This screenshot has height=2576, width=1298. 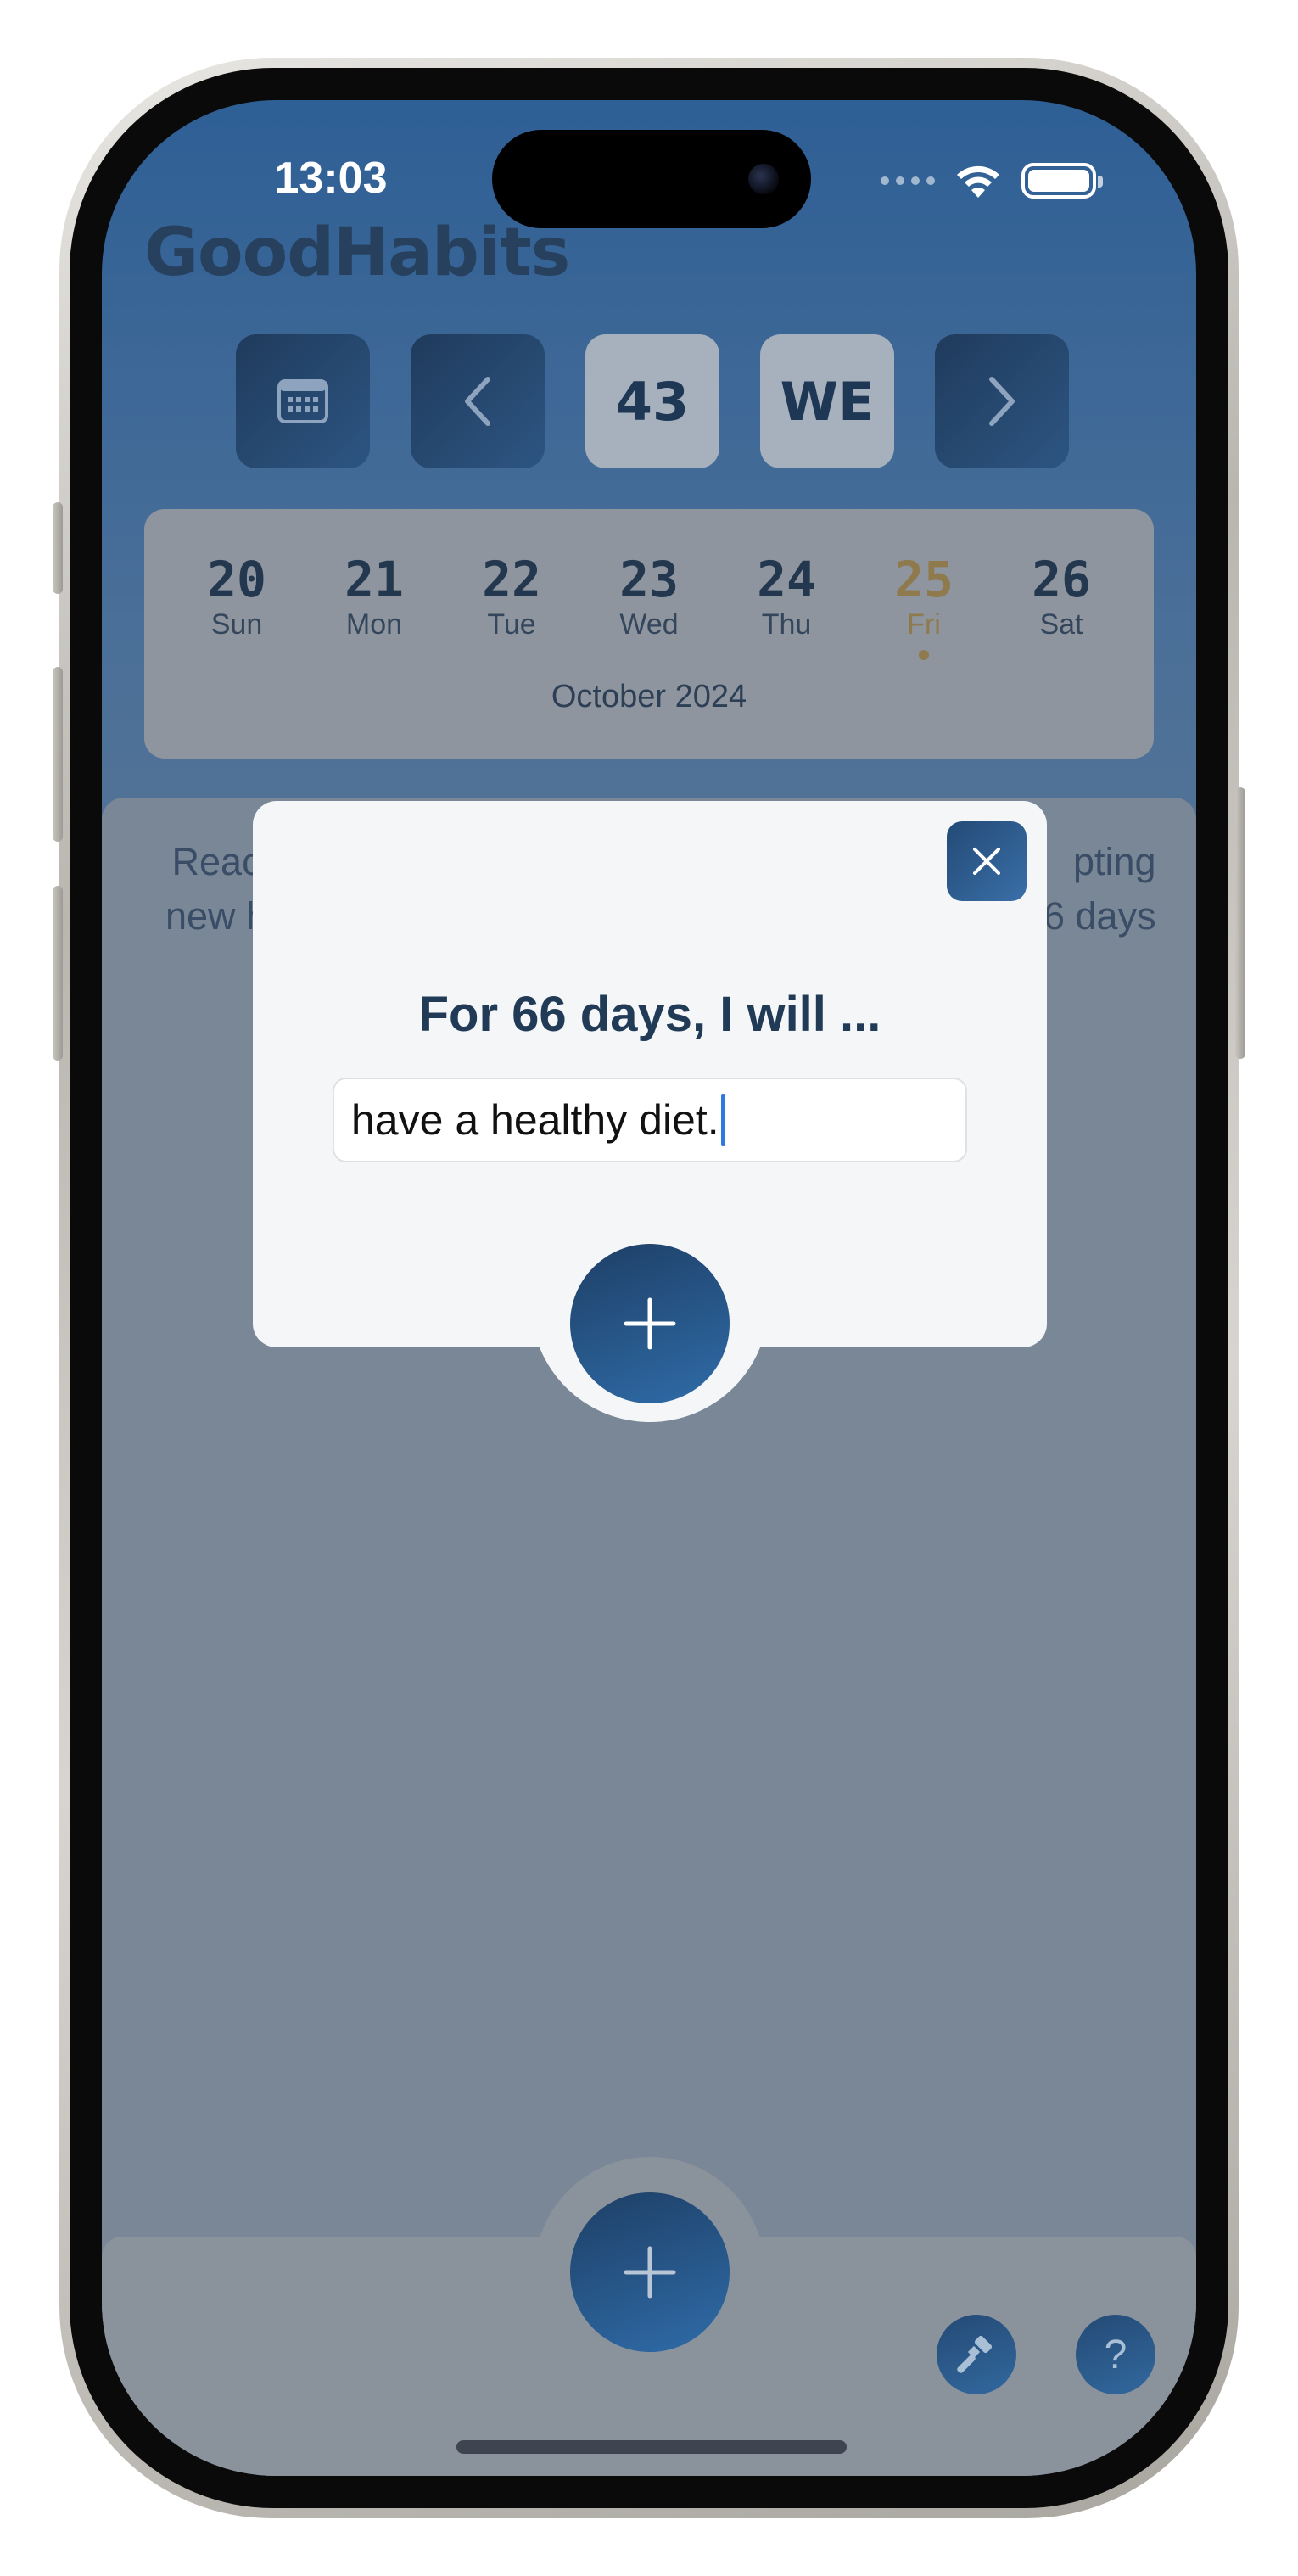 I want to click on chevron-left-icon, so click(x=478, y=402).